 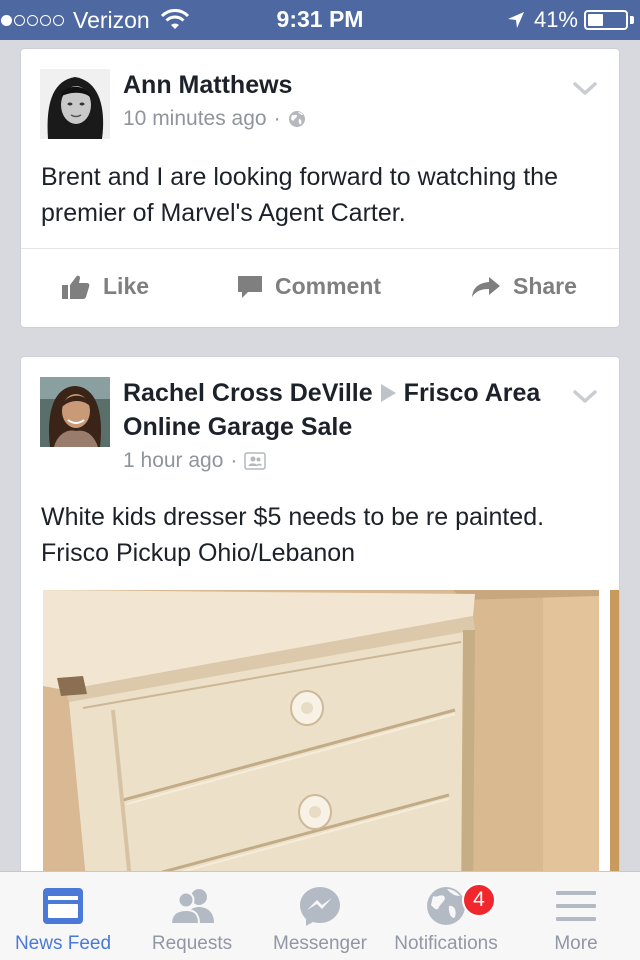 I want to click on location-arrow-icon, so click(x=515, y=20).